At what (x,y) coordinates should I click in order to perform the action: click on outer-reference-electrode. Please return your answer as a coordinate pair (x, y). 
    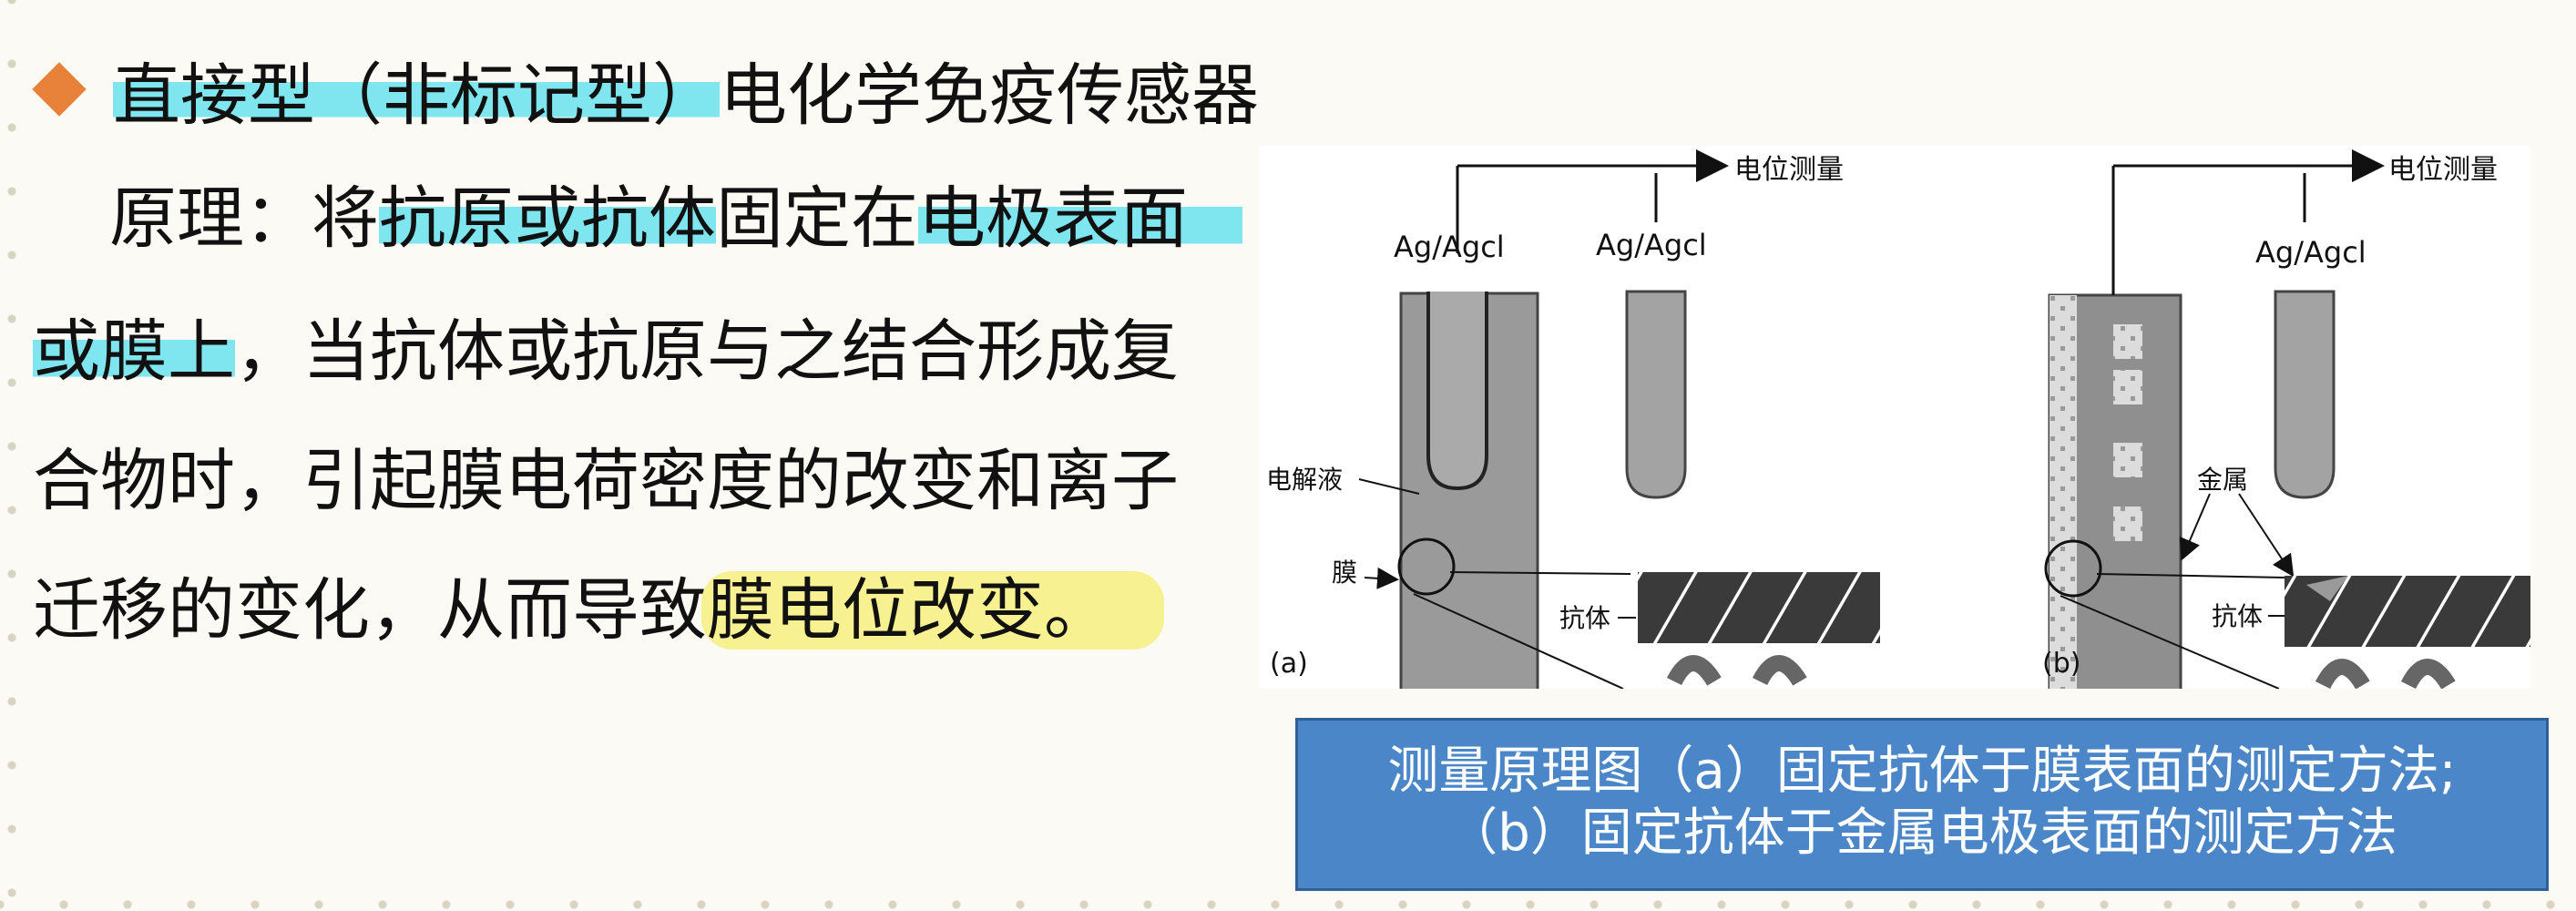
    Looking at the image, I should click on (1656, 395).